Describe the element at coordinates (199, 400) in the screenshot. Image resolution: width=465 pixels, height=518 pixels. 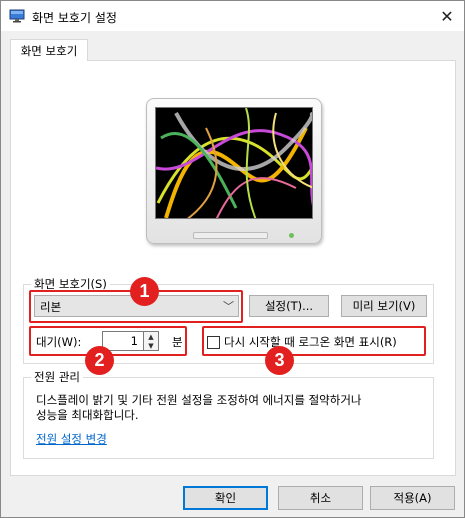
I see `power-description: 디스플레이 밝기 및 기타 전원 설정을 조정하여 에너지를 절약하거나` at that location.